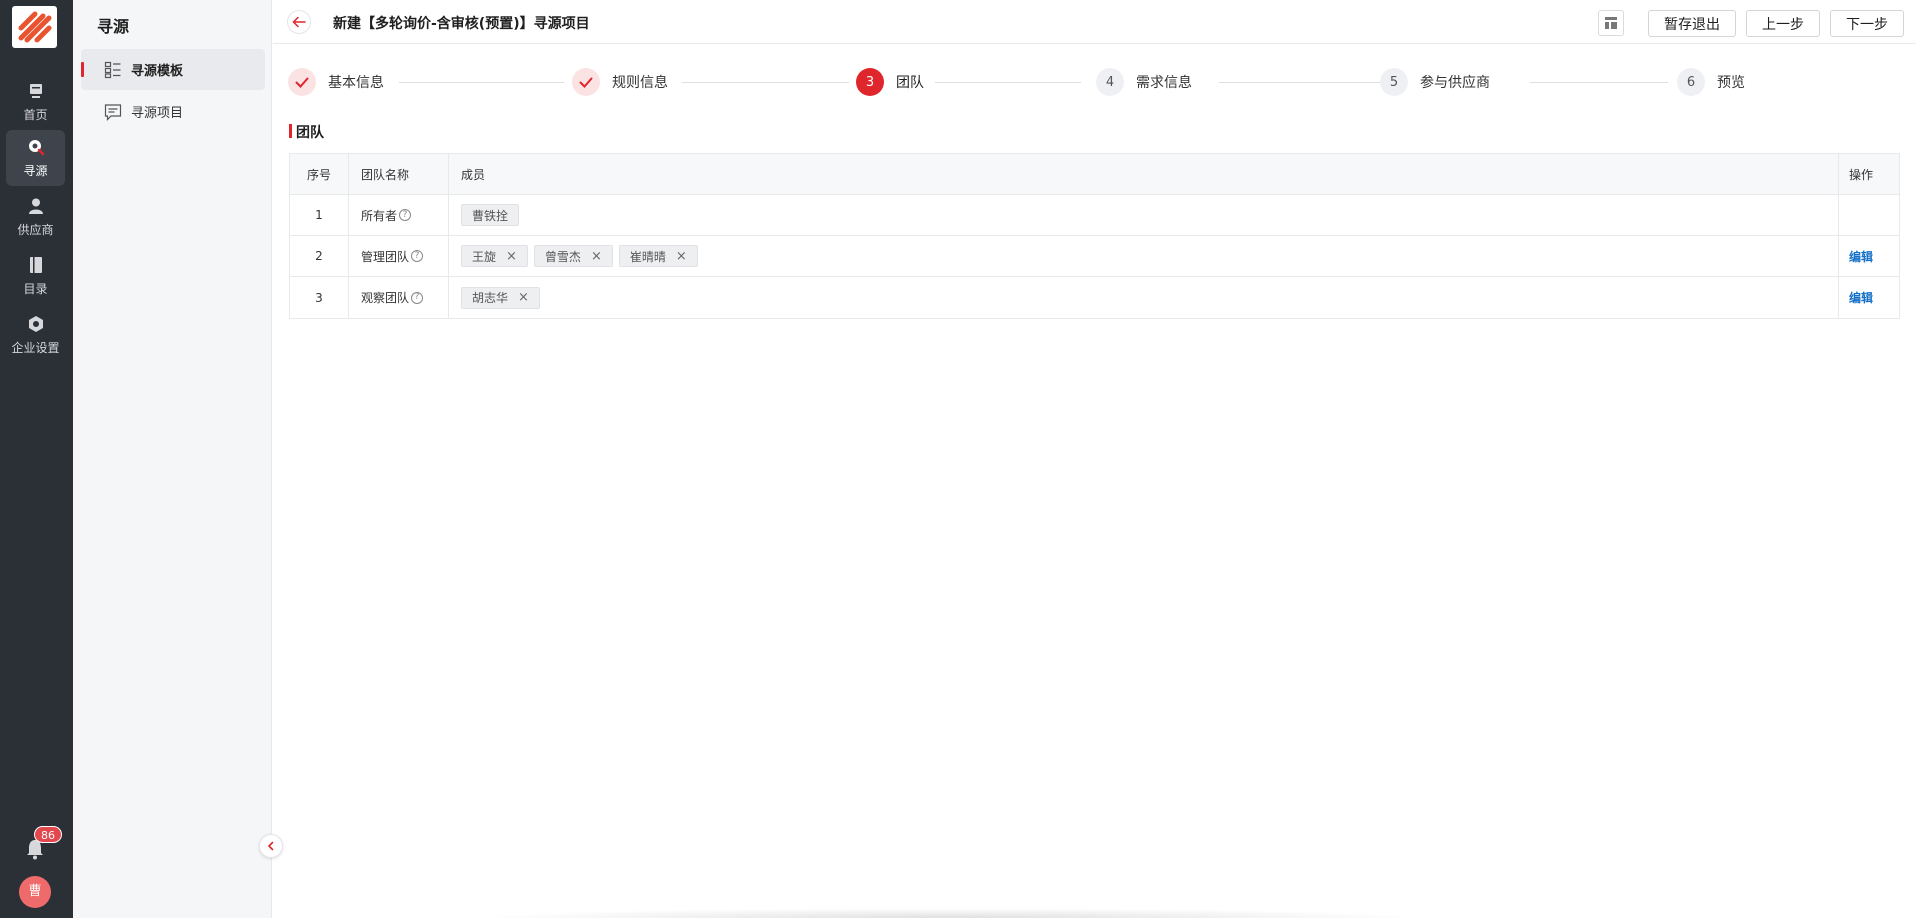  I want to click on rail-label-supplier: 供应商, so click(35, 229).